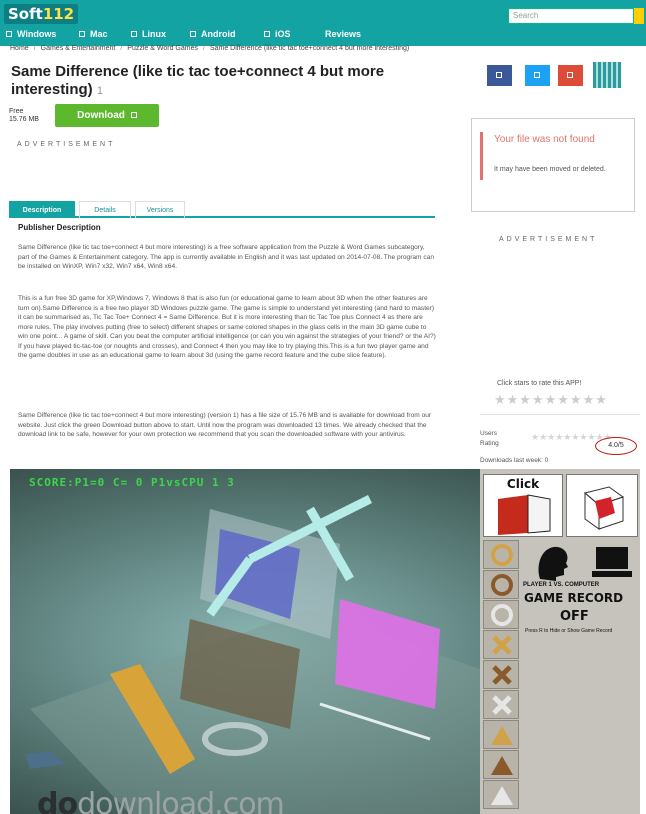 Image resolution: width=646 pixels, height=814 pixels. Describe the element at coordinates (574, 598) in the screenshot. I see `game-record-title: GAME RECORD` at that location.